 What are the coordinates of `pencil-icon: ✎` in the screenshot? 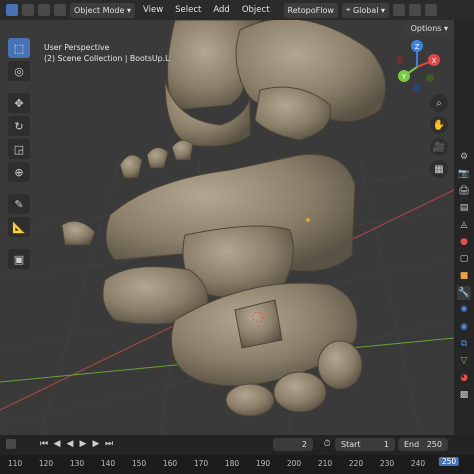 It's located at (19, 204).